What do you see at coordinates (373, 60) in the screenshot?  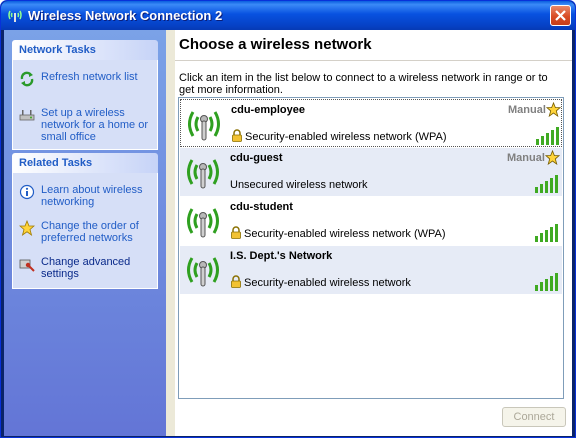 I see `heading-divider` at bounding box center [373, 60].